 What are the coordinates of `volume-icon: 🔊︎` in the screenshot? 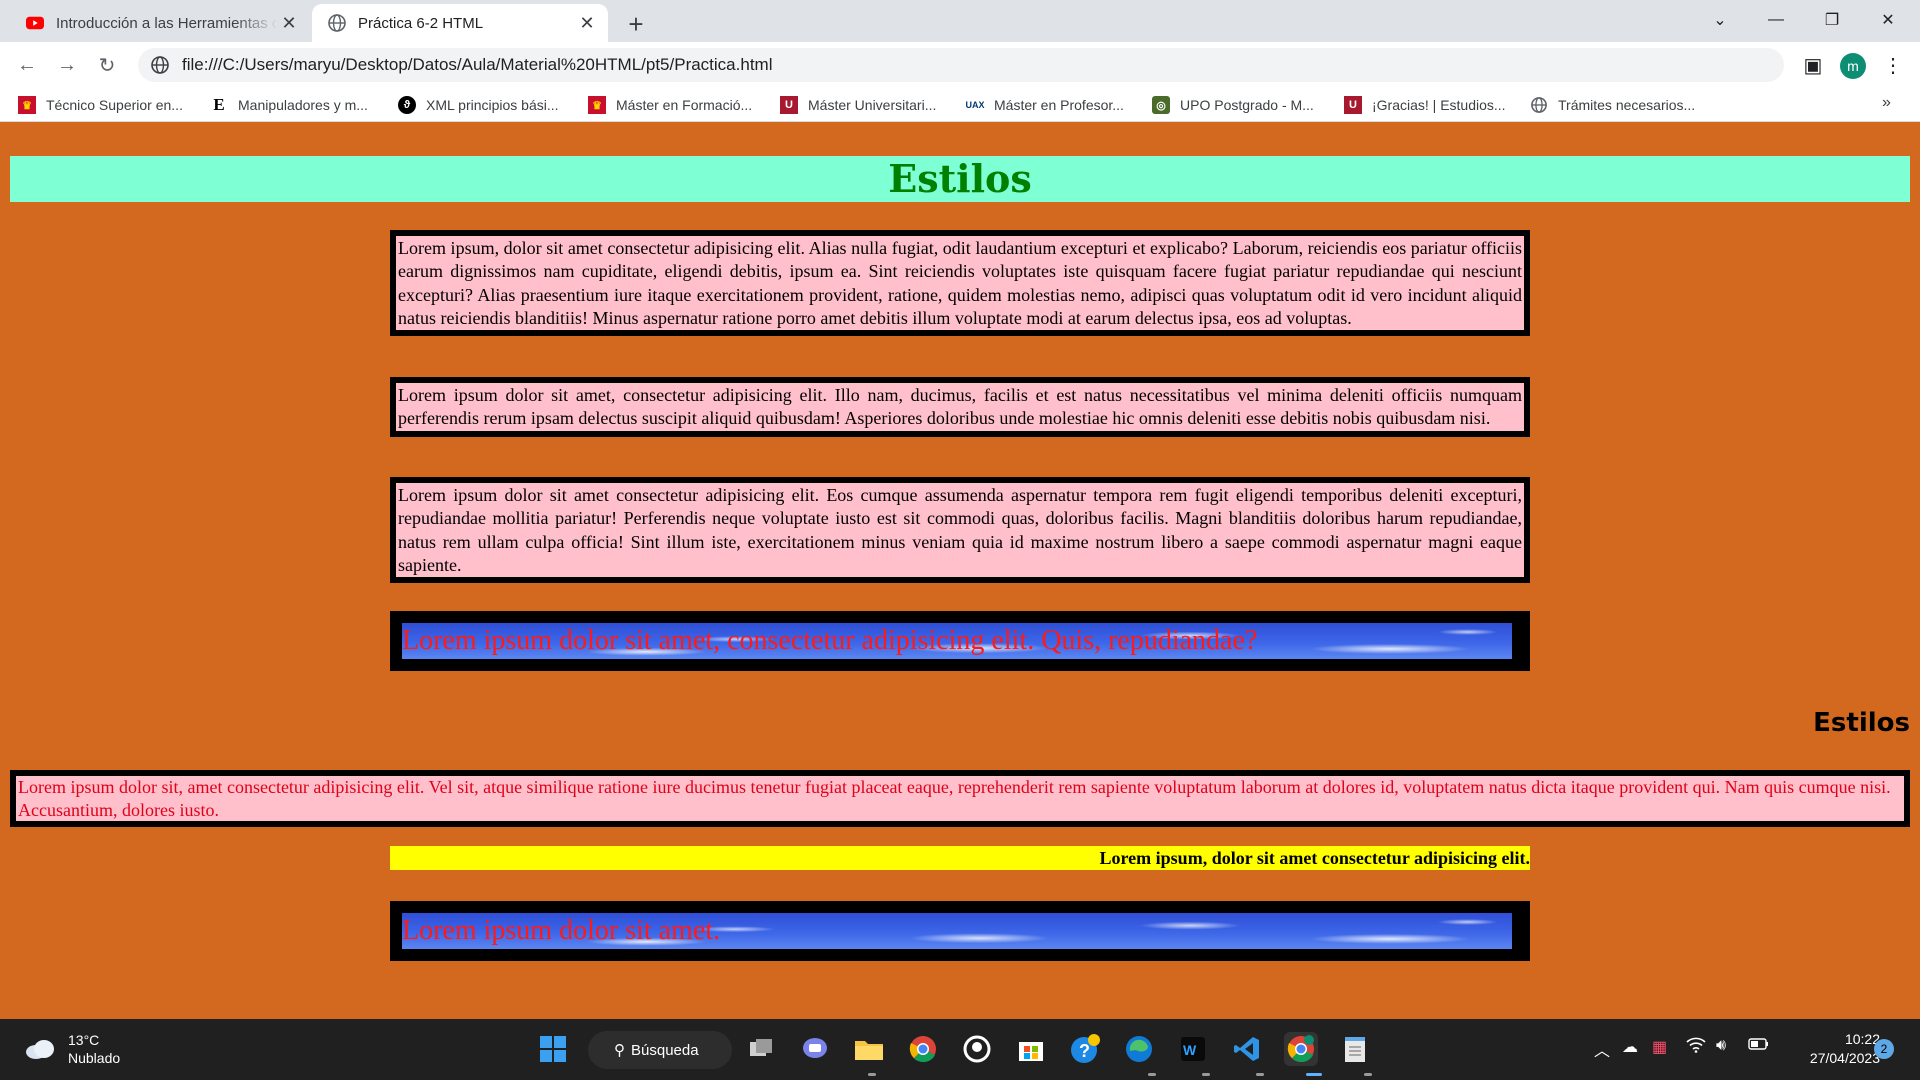 It's located at (1721, 1046).